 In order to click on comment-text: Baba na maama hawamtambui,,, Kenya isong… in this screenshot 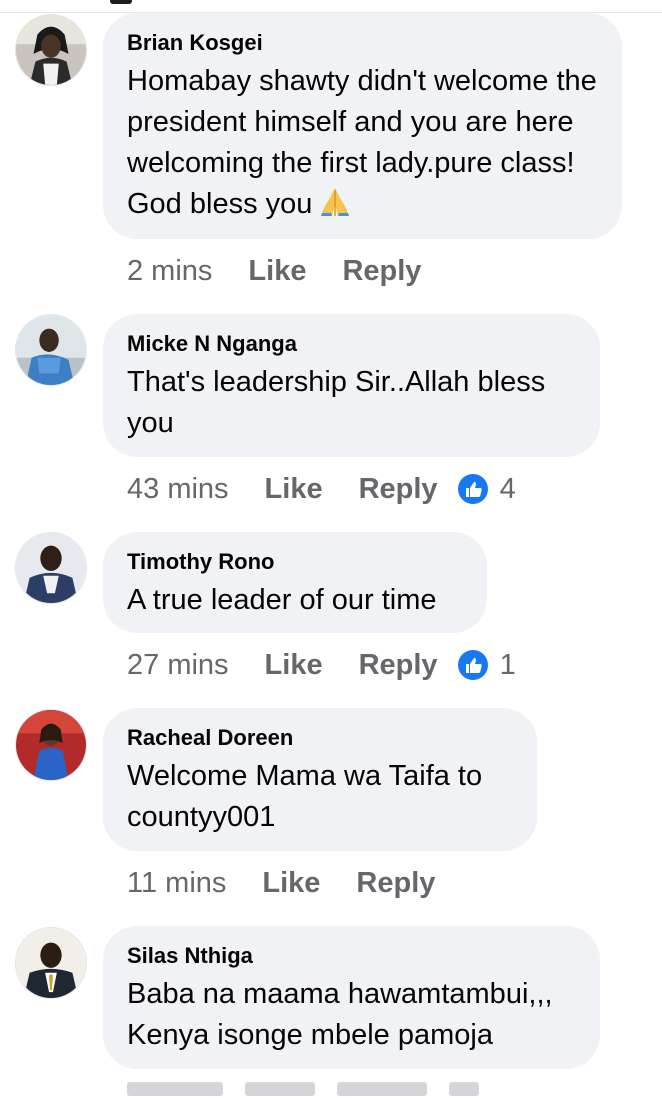, I will do `click(340, 1014)`.